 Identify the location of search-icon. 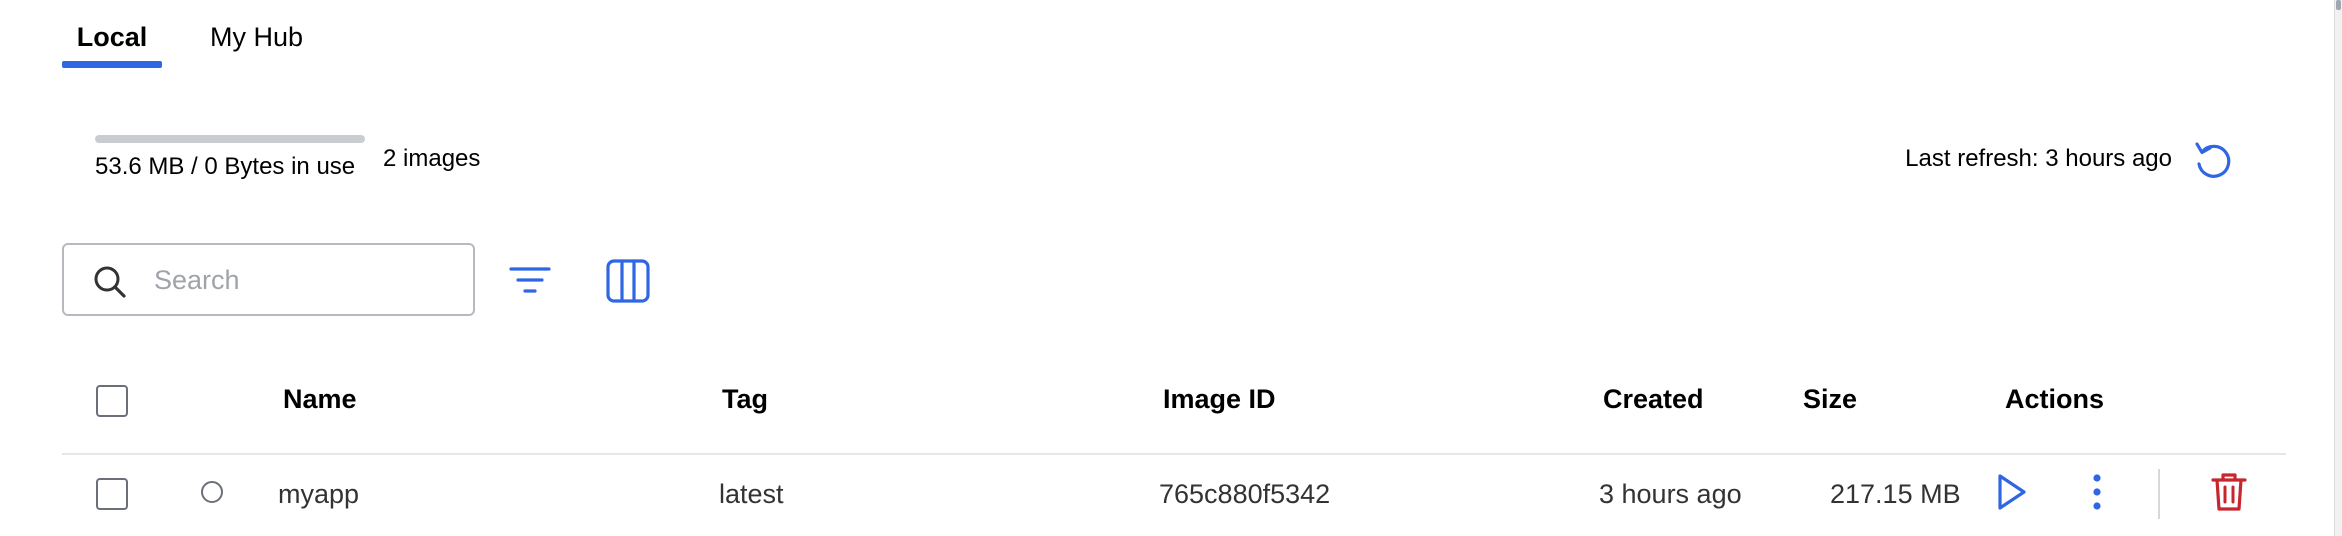
(110, 282).